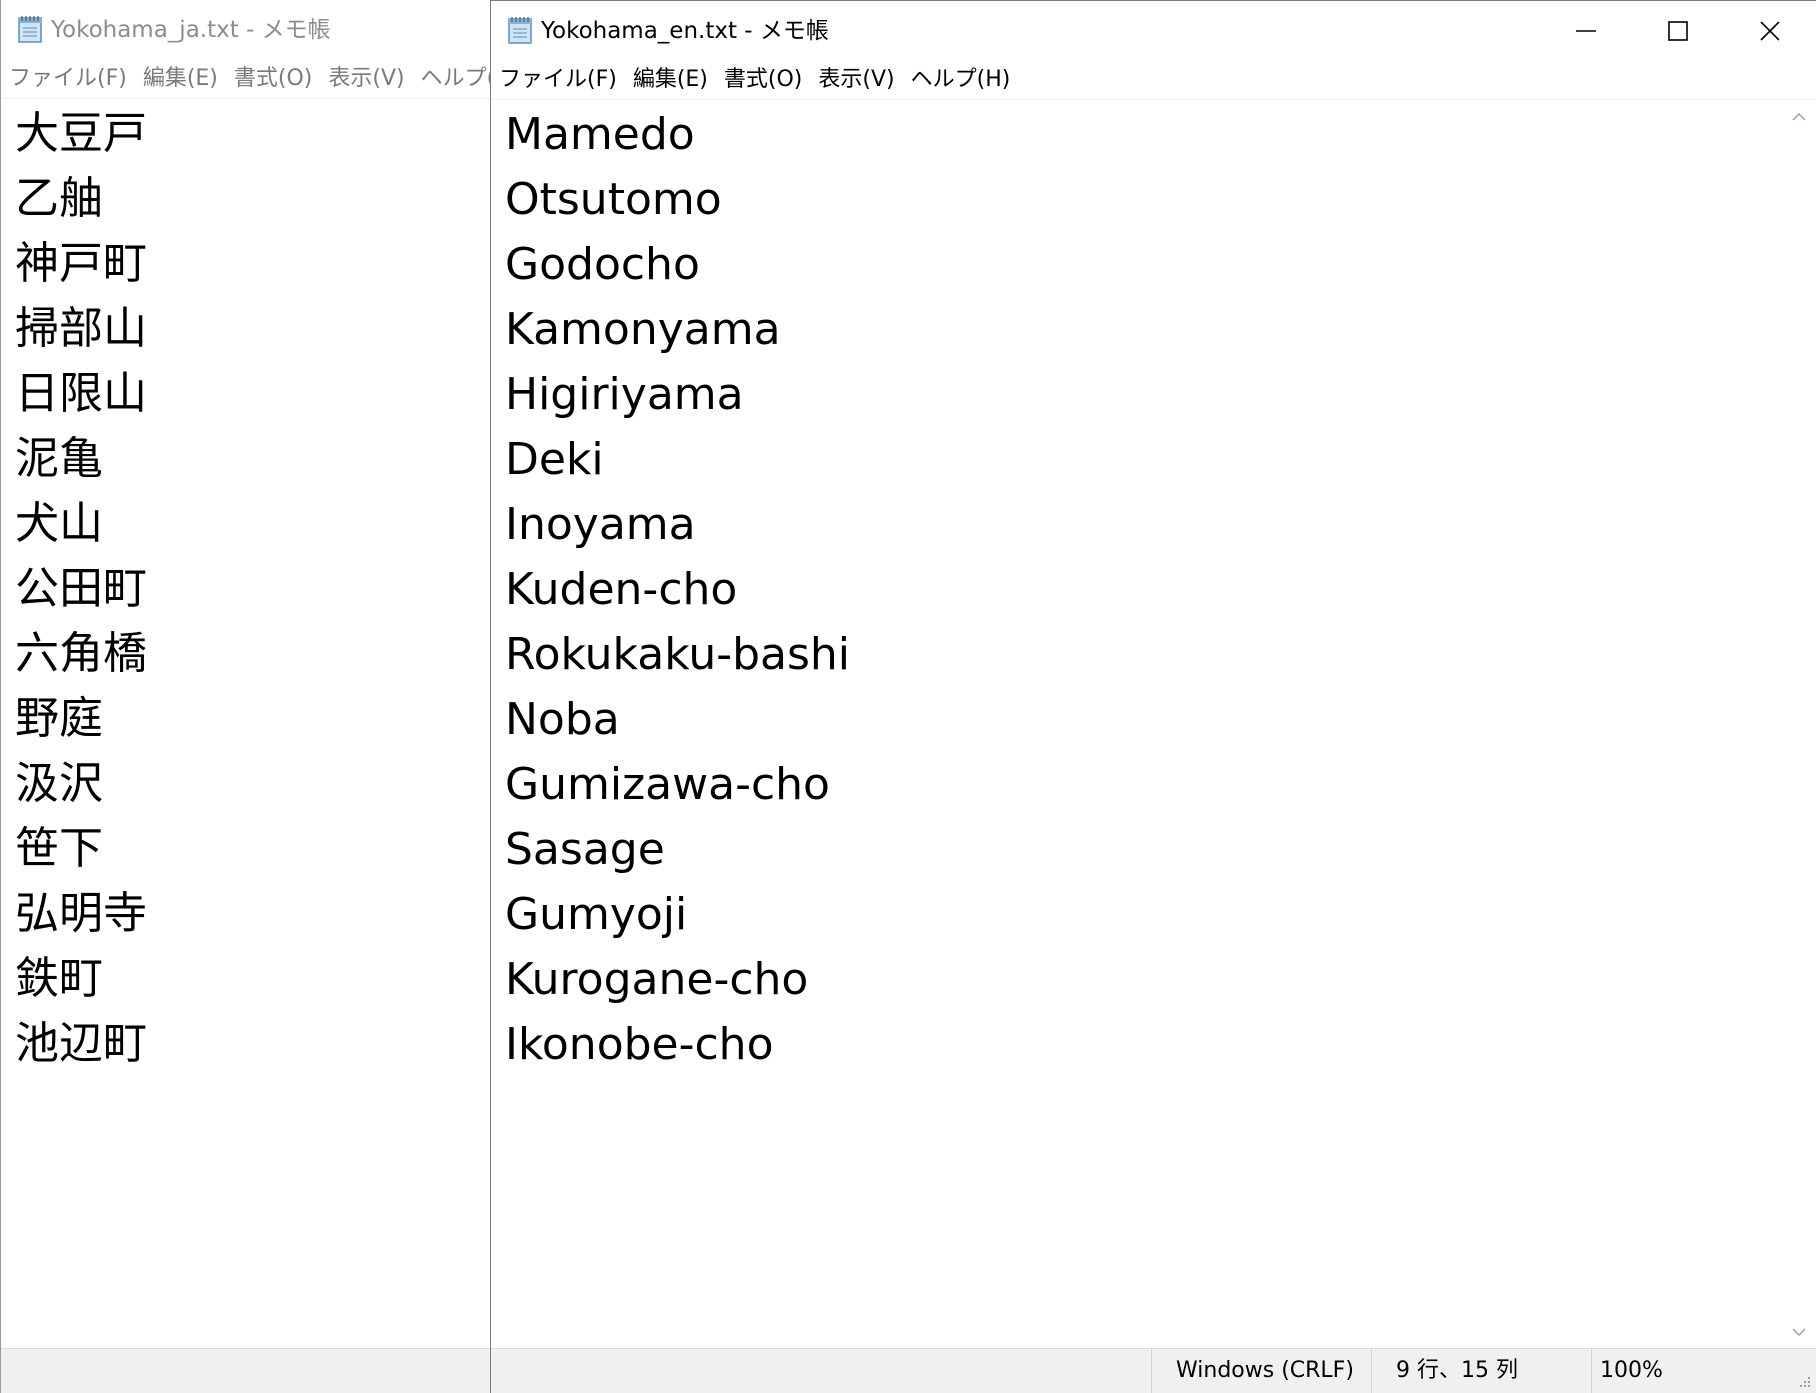  What do you see at coordinates (667, 784) in the screenshot?
I see `text-line: Gumizawa-cho` at bounding box center [667, 784].